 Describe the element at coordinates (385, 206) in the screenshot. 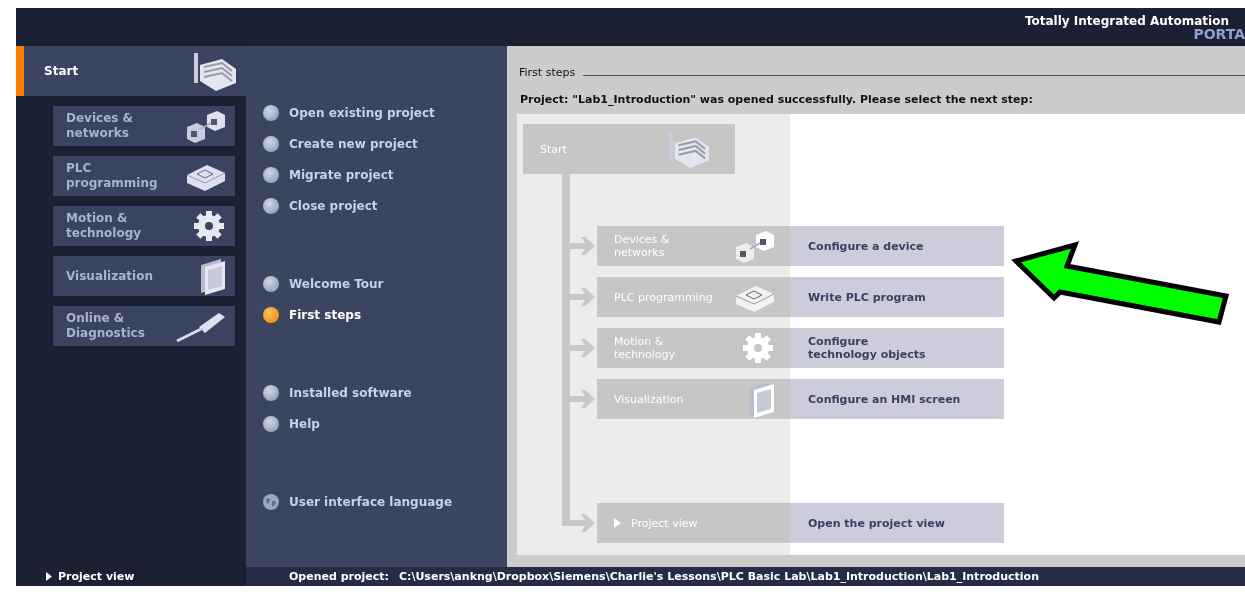

I see `action-link: Close project` at that location.